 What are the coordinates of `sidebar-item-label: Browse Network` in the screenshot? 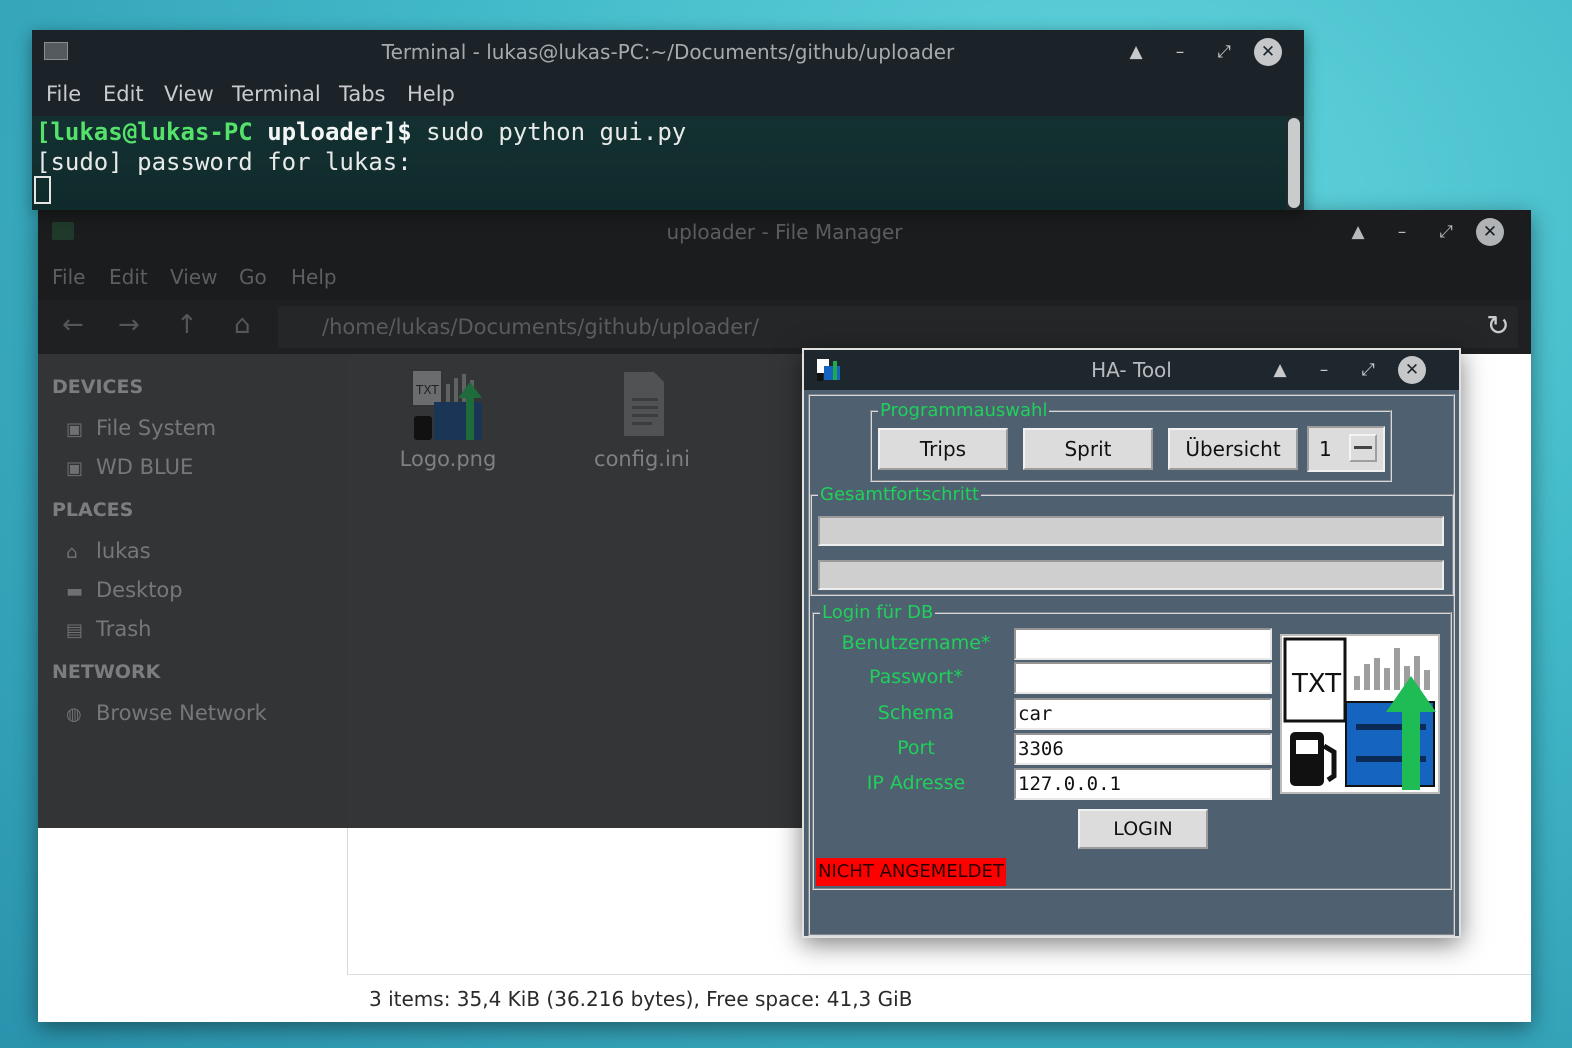 It's located at (181, 713).